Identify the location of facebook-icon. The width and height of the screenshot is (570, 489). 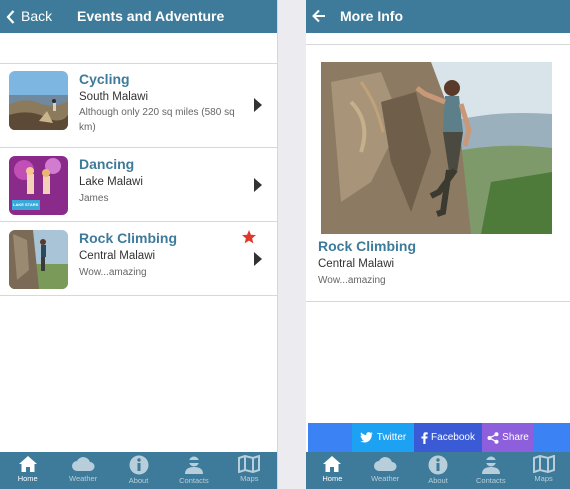
(424, 437).